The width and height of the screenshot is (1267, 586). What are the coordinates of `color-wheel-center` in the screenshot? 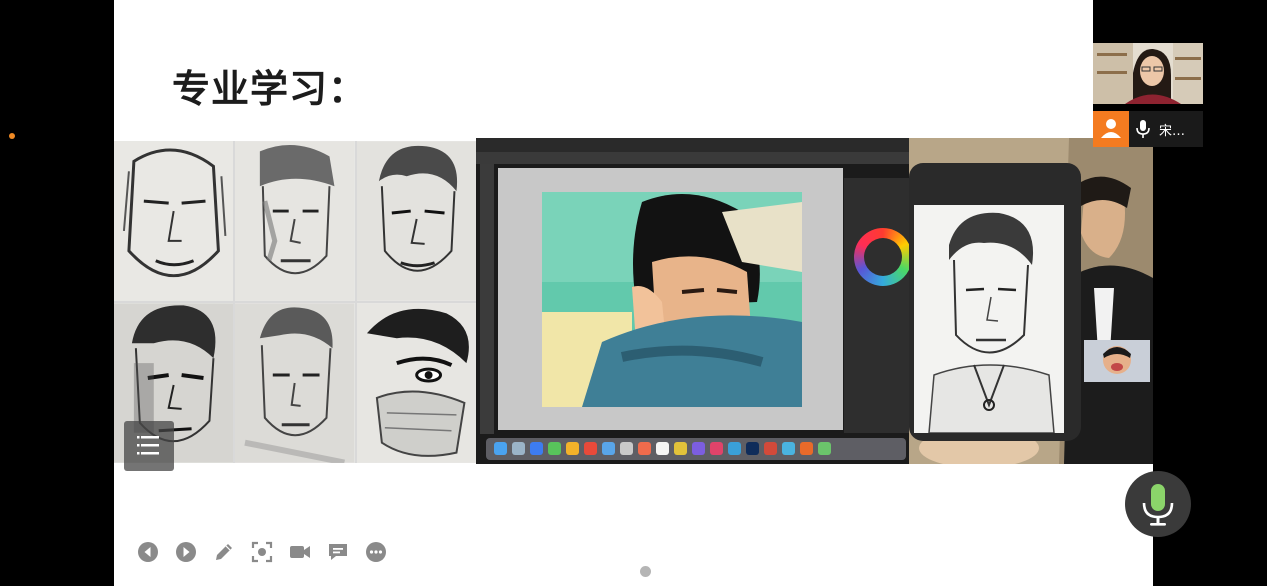 It's located at (883, 257).